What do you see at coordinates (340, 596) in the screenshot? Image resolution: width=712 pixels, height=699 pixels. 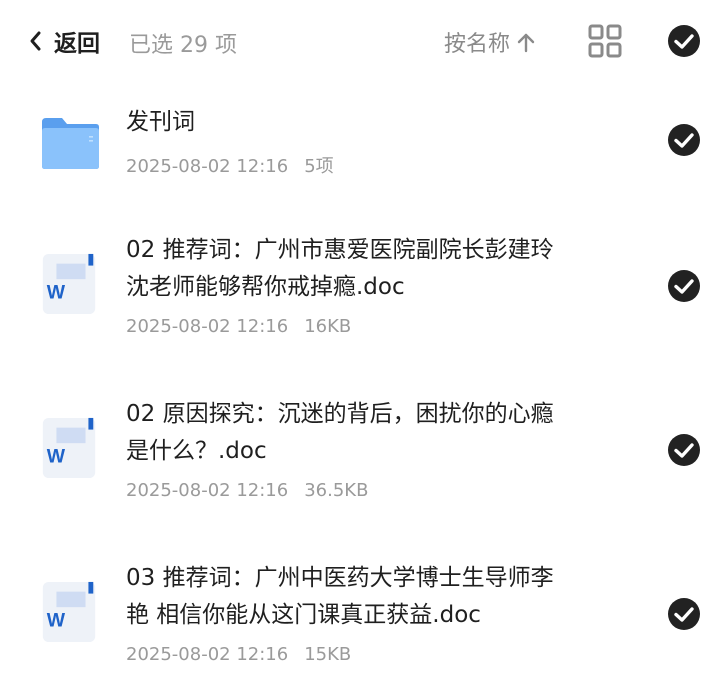 I see `file-name: 03 推荐词：广州中医药大学博士生导师李 艳 相信你能从这门课真正获益.doc` at bounding box center [340, 596].